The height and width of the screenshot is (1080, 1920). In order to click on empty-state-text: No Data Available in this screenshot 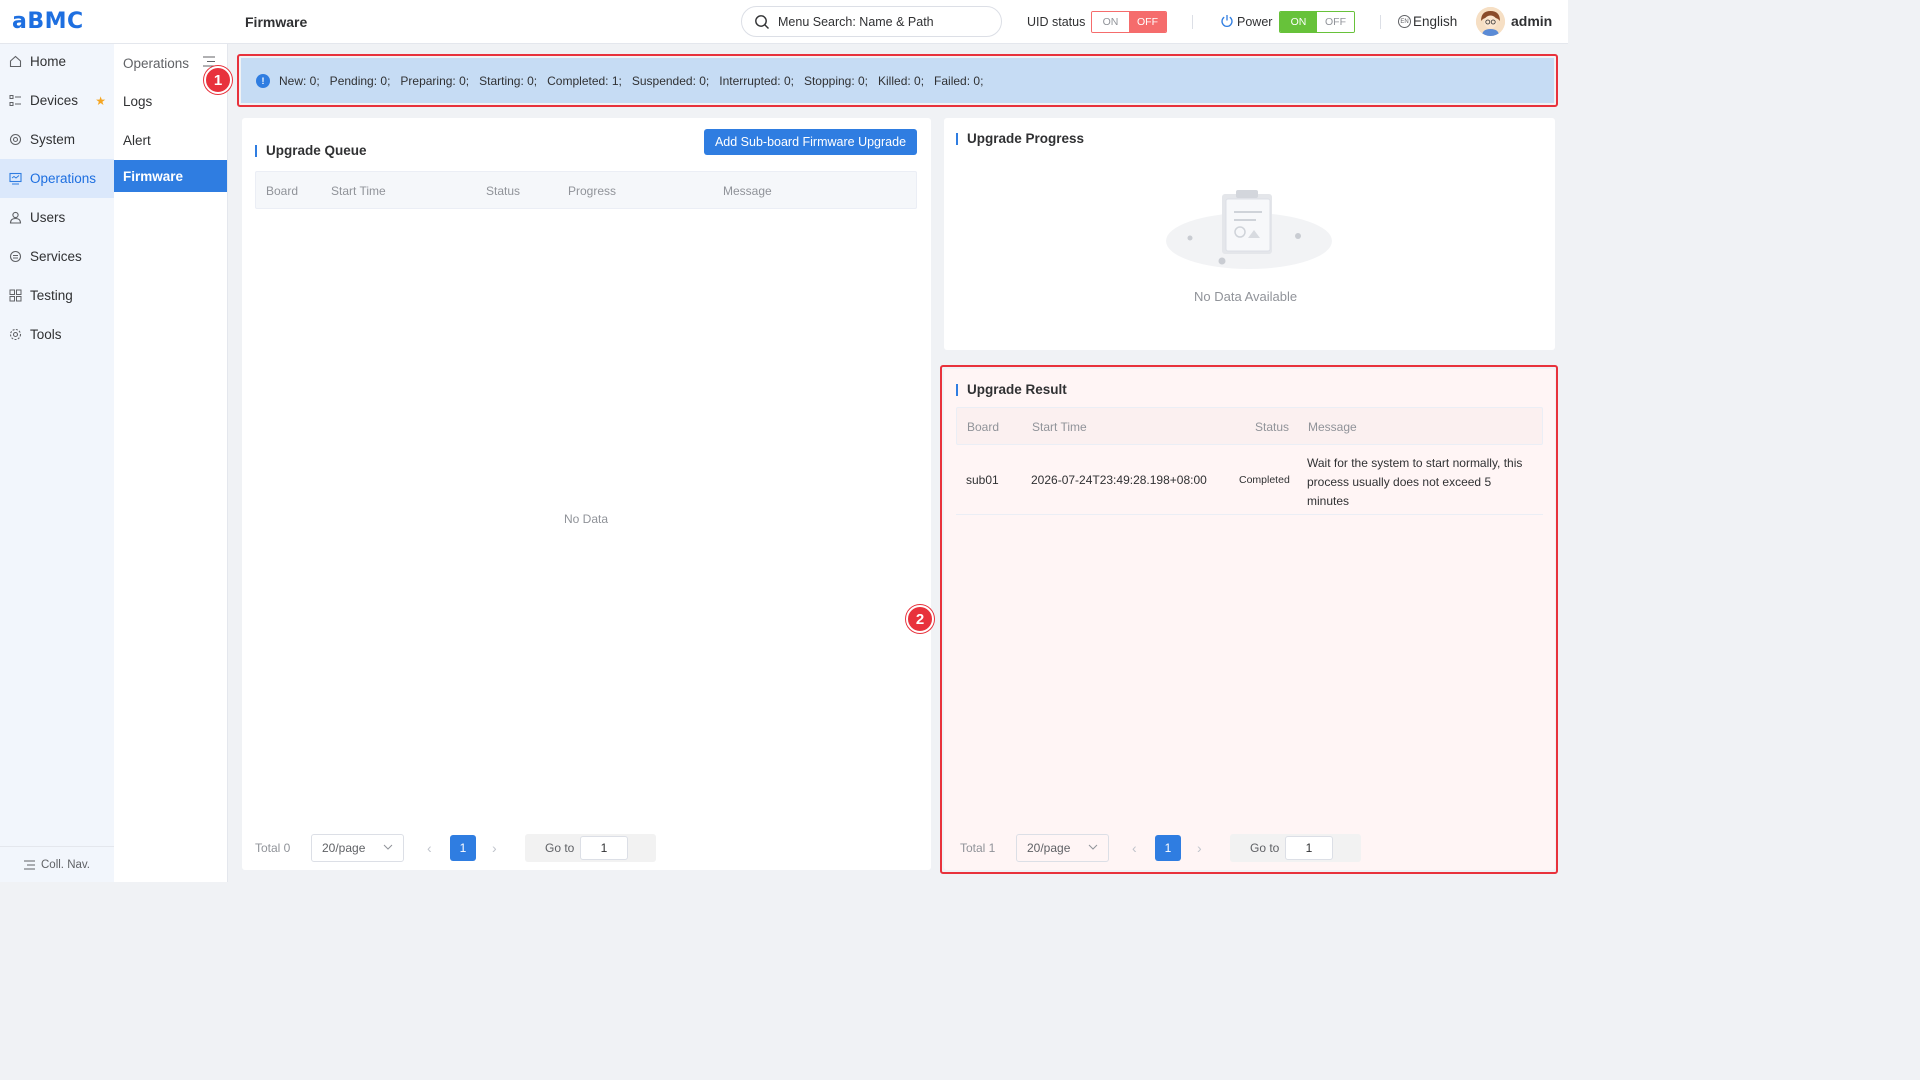, I will do `click(1246, 296)`.